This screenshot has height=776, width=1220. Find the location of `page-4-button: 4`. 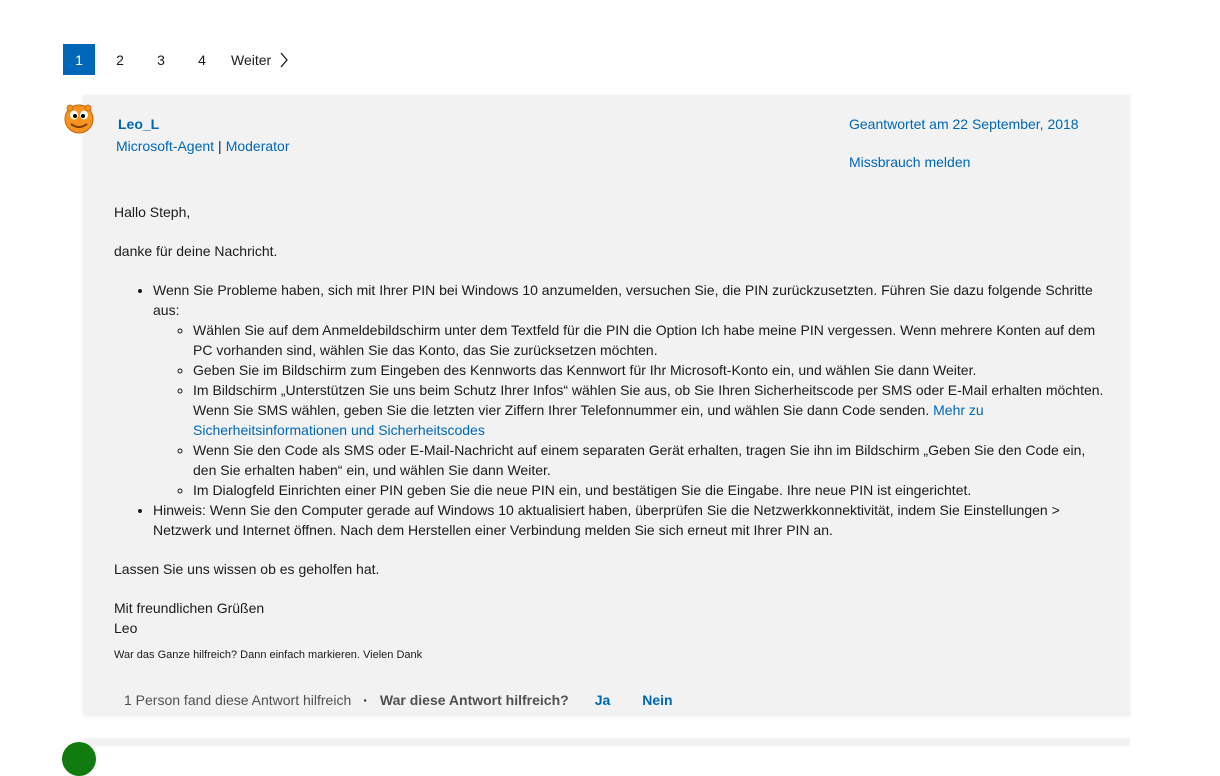

page-4-button: 4 is located at coordinates (202, 59).